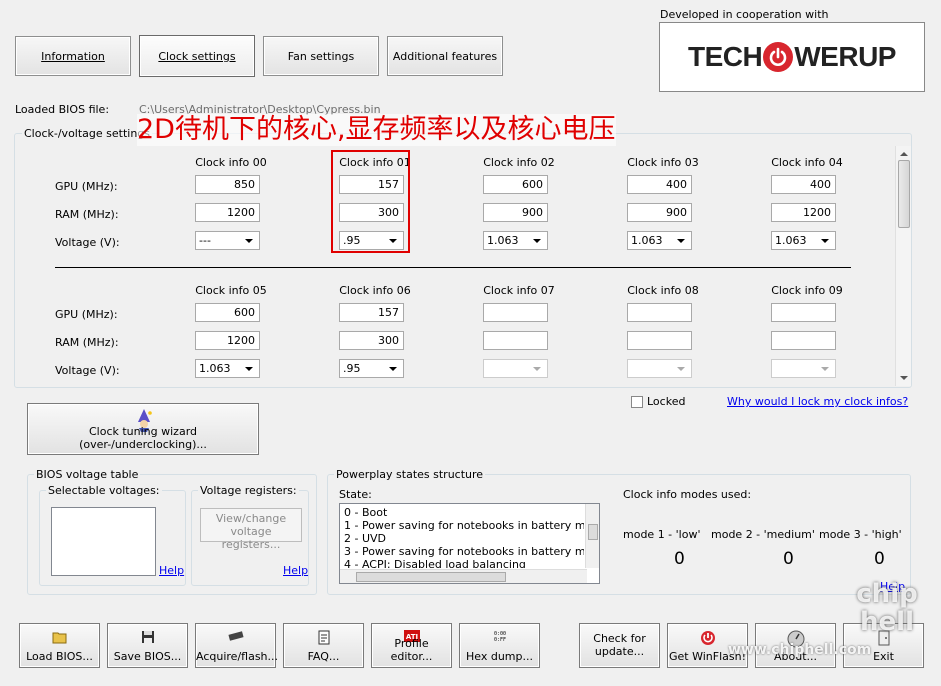  Describe the element at coordinates (659, 184) in the screenshot. I see `clock-info-03-gpu: 400` at that location.